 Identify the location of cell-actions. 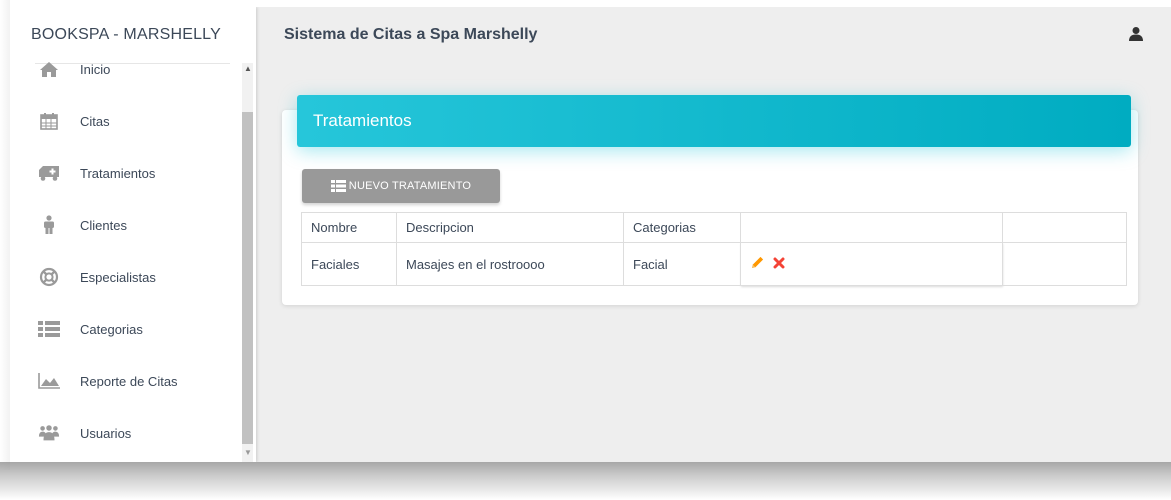
(871, 264).